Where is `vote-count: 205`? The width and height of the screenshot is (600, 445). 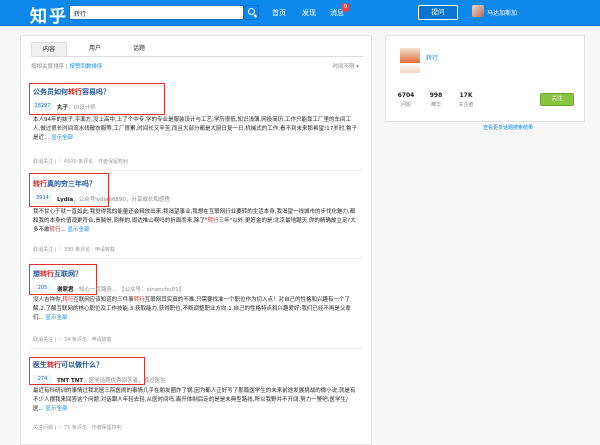 vote-count: 205 is located at coordinates (42, 288).